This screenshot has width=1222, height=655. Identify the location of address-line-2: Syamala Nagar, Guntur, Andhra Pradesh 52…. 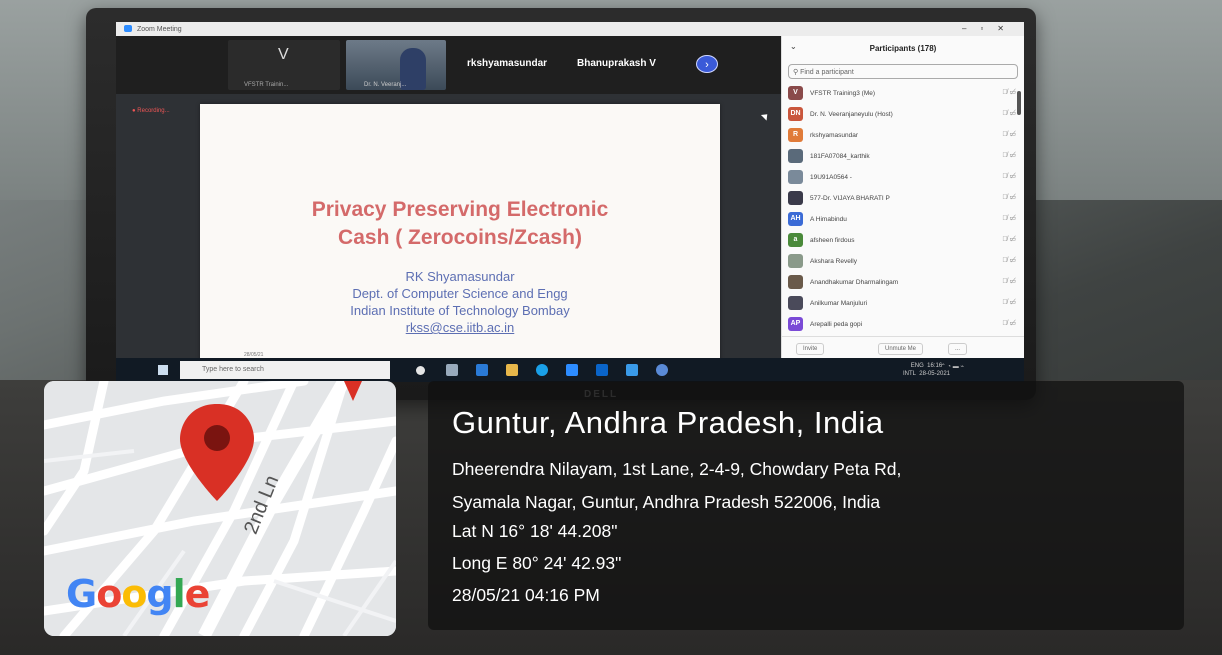
(666, 502).